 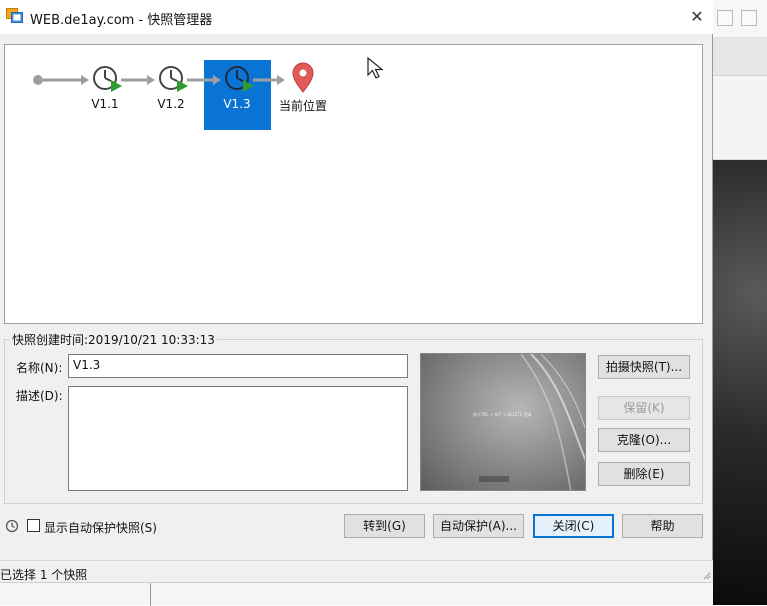 I want to click on thumbnail-windows-logo, so click(x=494, y=479).